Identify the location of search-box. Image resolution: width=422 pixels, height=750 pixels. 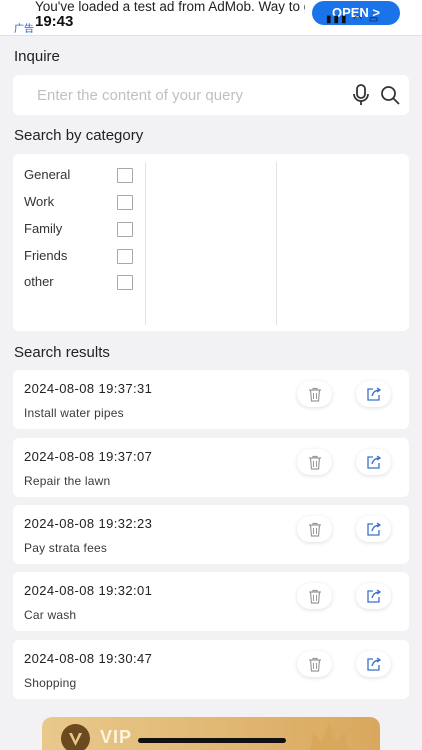
(211, 95).